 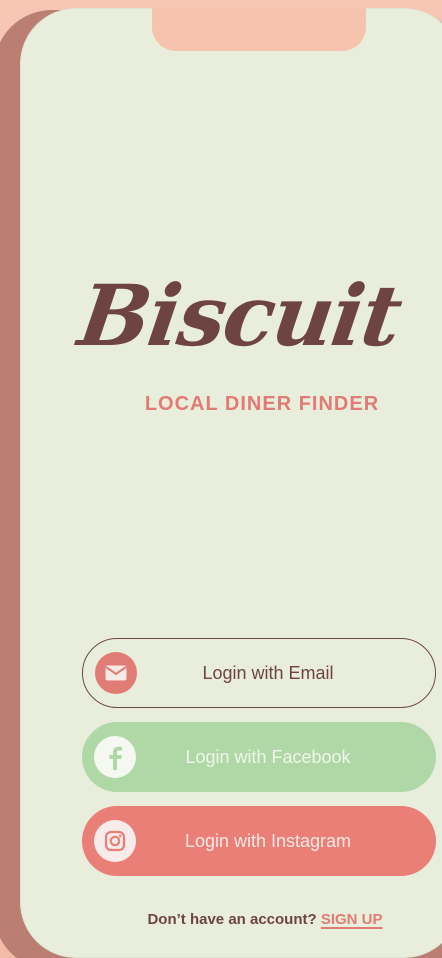 What do you see at coordinates (116, 673) in the screenshot?
I see `mail-icon` at bounding box center [116, 673].